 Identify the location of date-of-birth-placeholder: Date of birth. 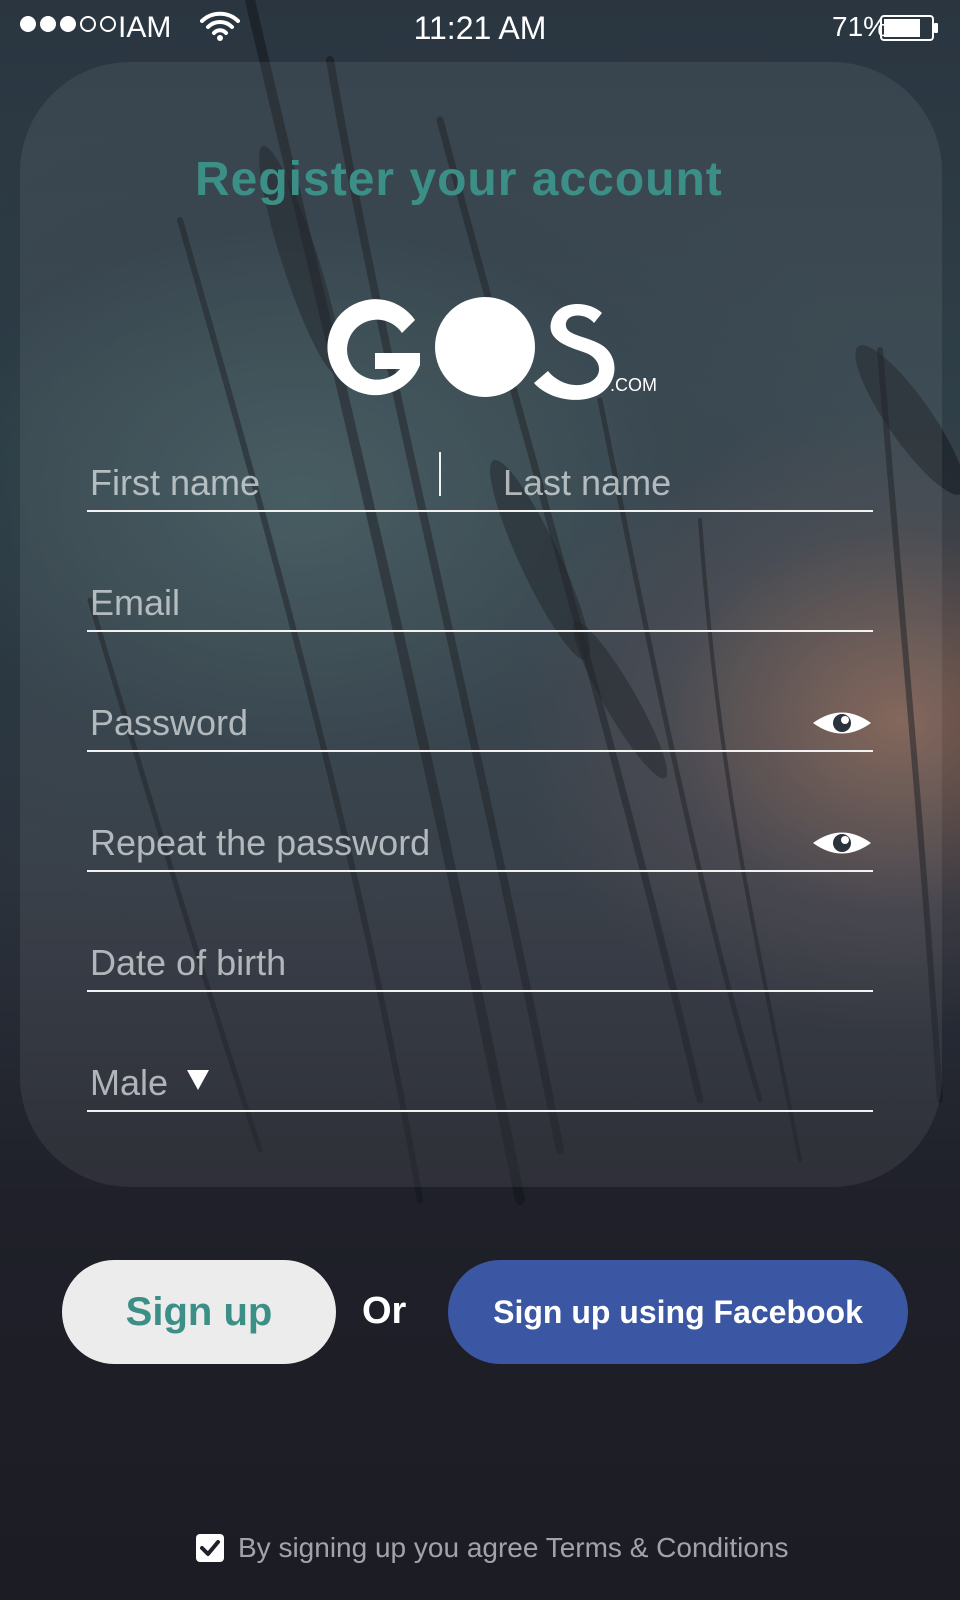
(188, 962).